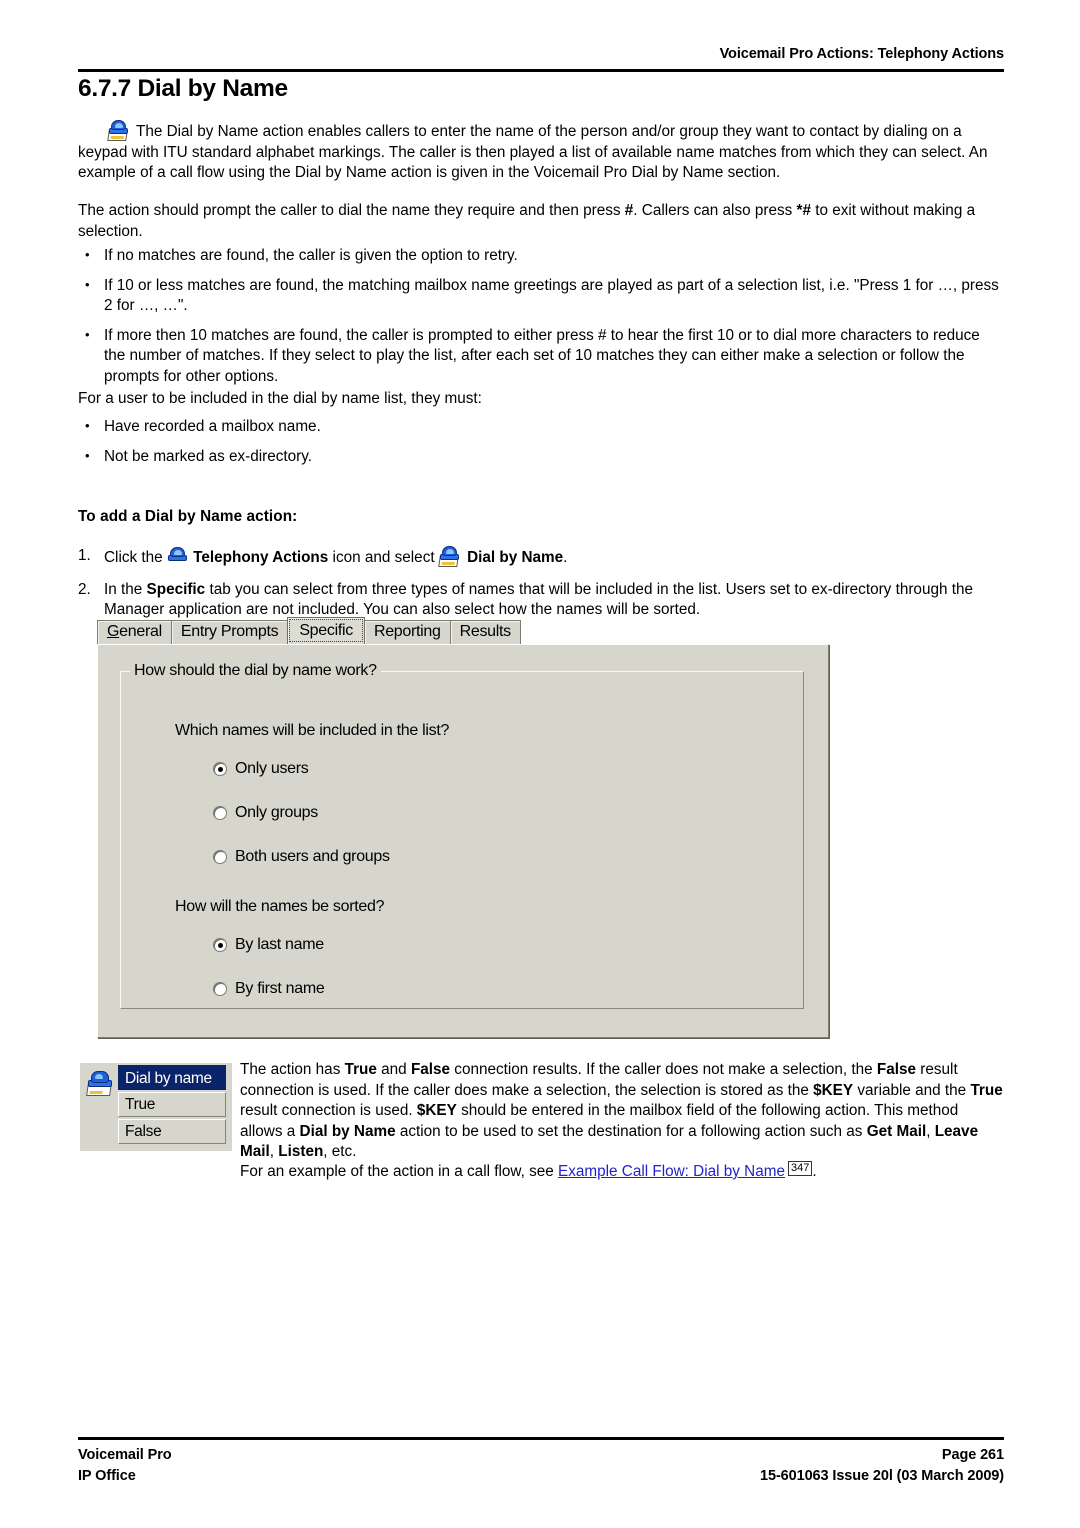  Describe the element at coordinates (220, 769) in the screenshot. I see `radio-only-users-indicator` at that location.